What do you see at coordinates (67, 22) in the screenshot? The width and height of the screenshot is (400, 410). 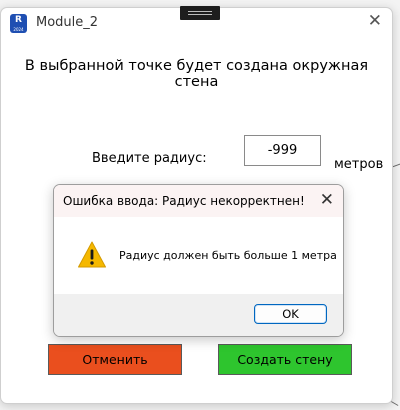 I see `window-title: Module_2` at bounding box center [67, 22].